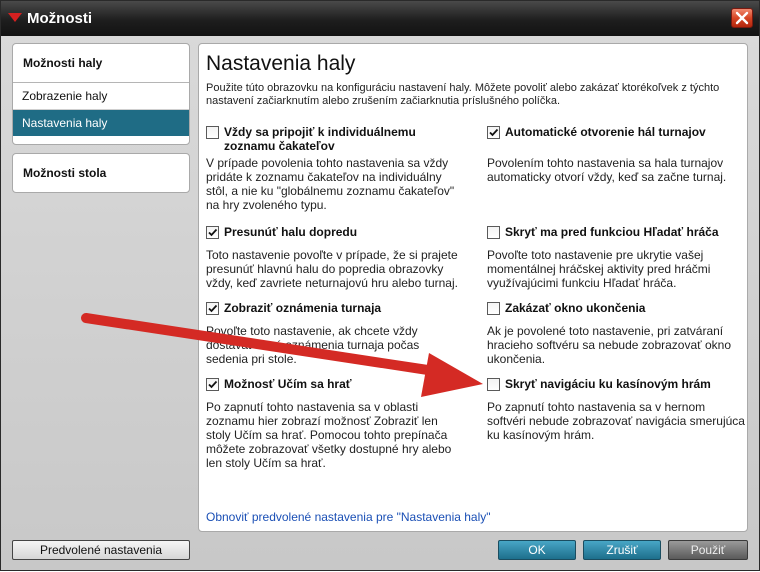  What do you see at coordinates (537, 550) in the screenshot?
I see `ok-button: OK` at bounding box center [537, 550].